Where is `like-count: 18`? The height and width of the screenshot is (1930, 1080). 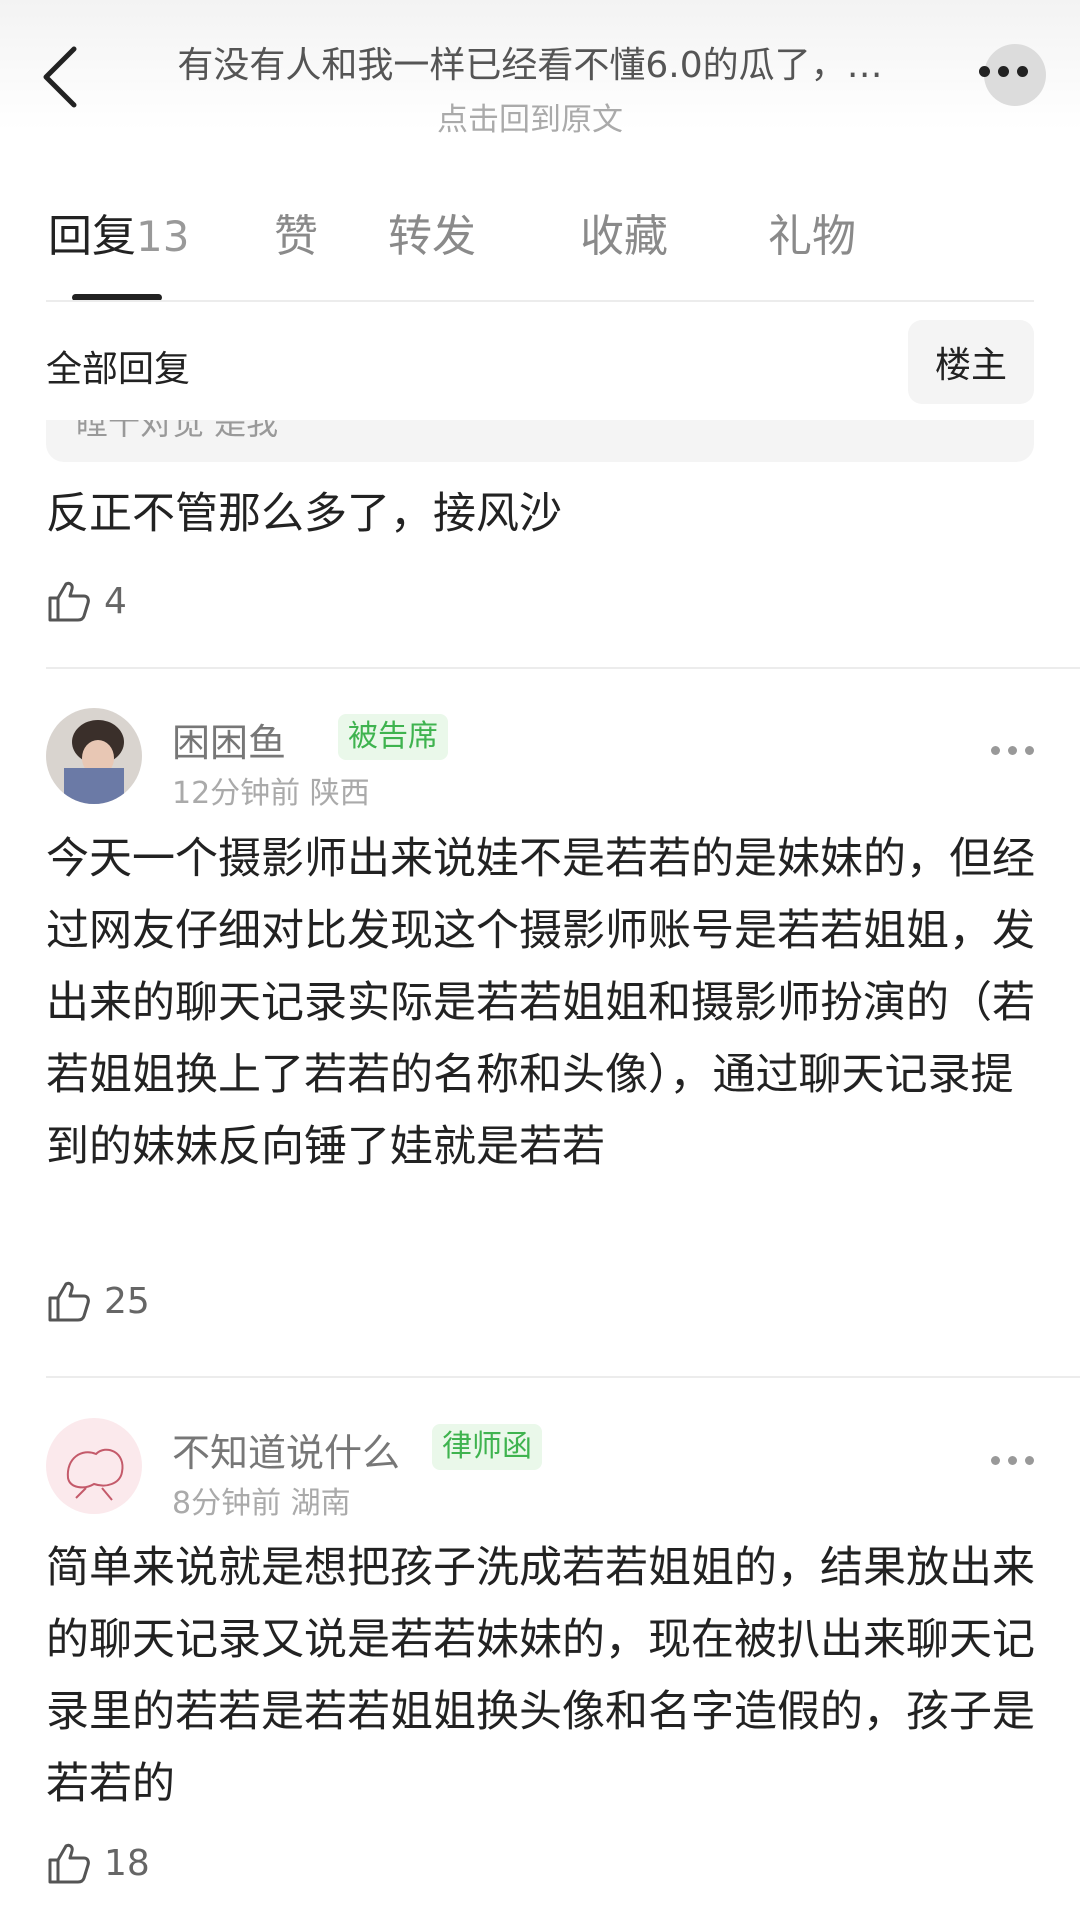
like-count: 18 is located at coordinates (127, 1863).